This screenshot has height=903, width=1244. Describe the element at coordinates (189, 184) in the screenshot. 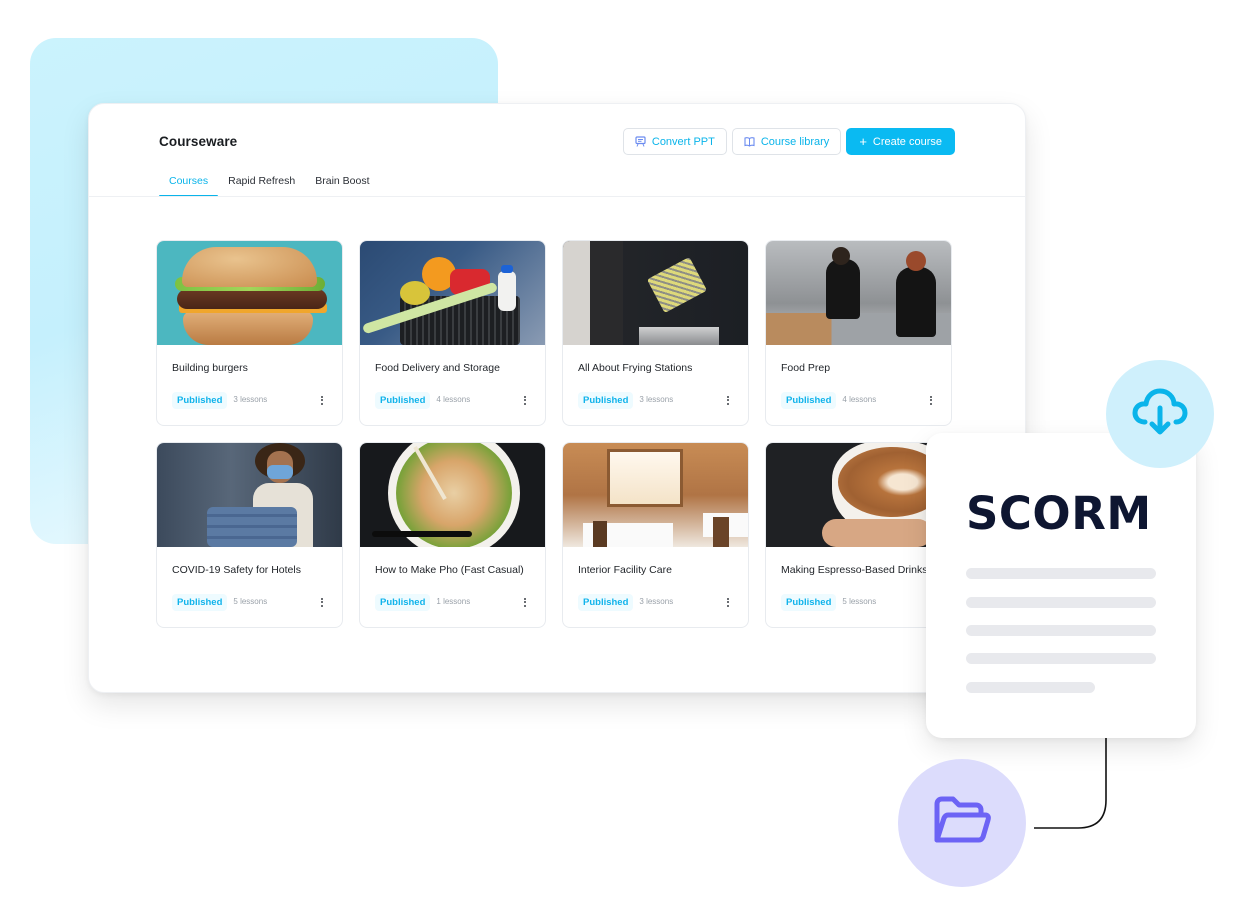

I see `tab-courses: Courses` at that location.